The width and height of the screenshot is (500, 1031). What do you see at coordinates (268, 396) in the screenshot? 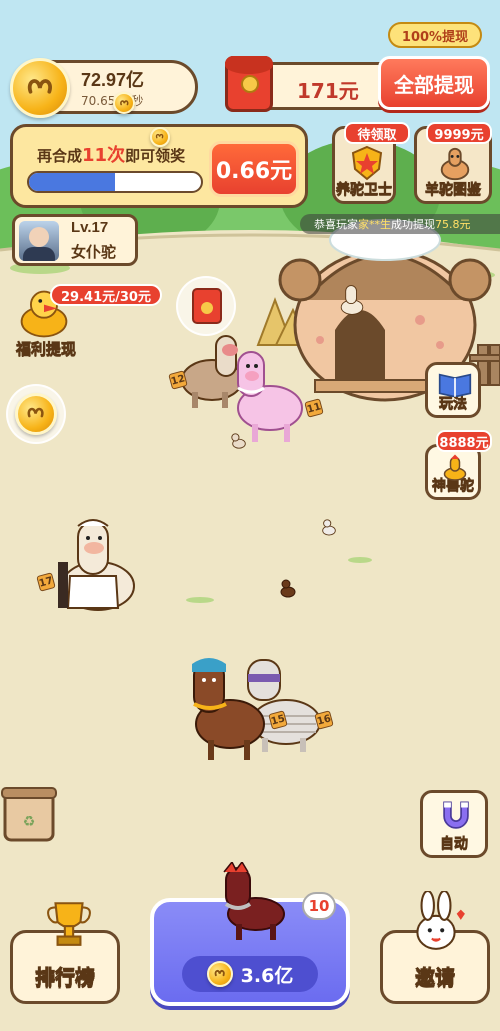
I see `alpaca-pink` at bounding box center [268, 396].